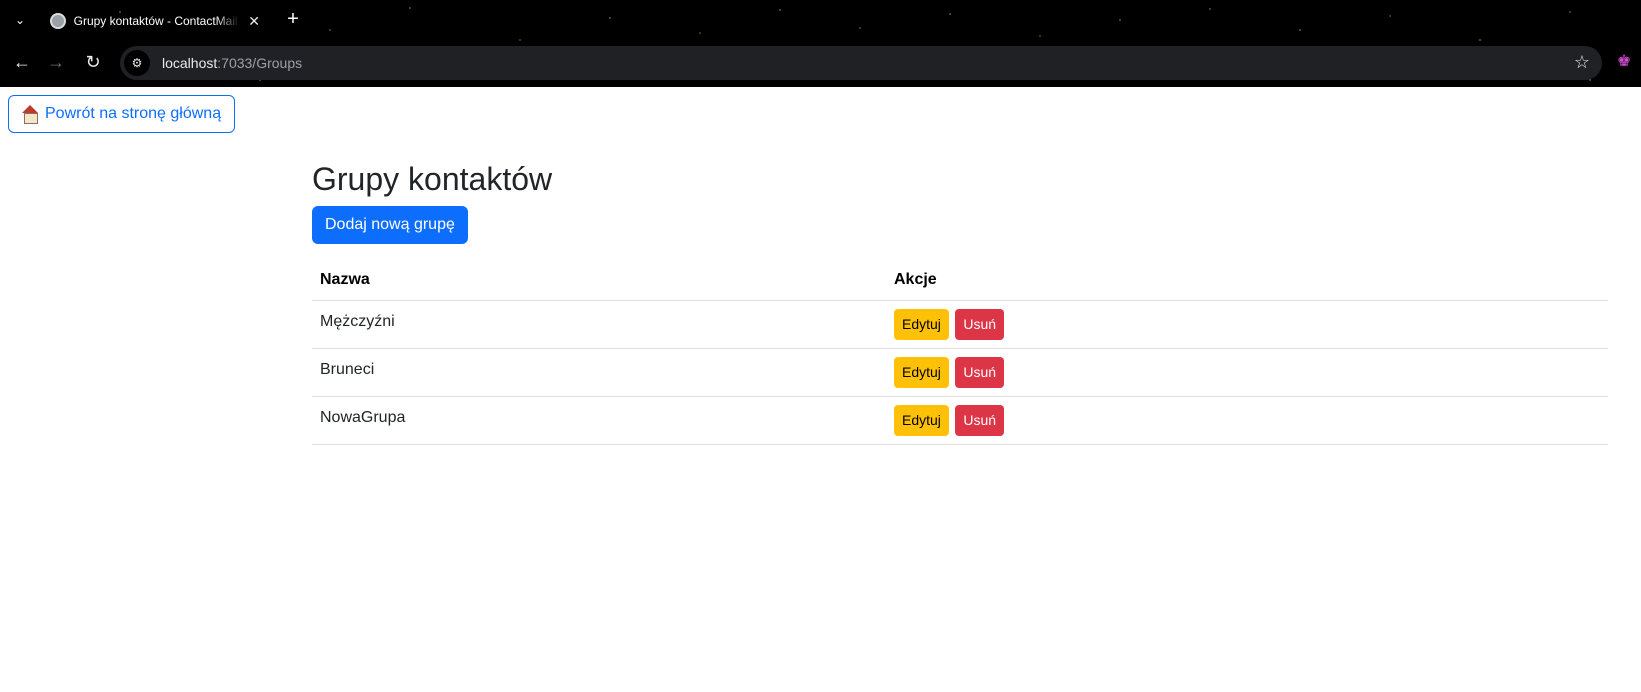  I want to click on group-name: NowaGrupa, so click(599, 420).